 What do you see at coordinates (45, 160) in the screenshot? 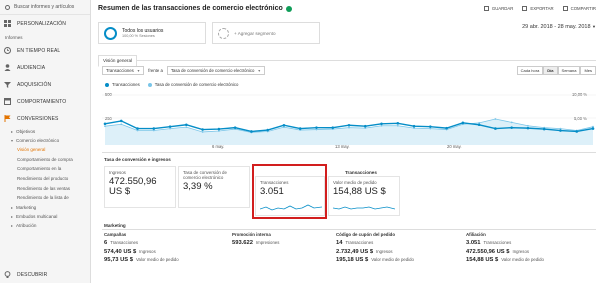
I see `sidebar-link-shopping-behavior: Comportamiento de compra` at bounding box center [45, 160].